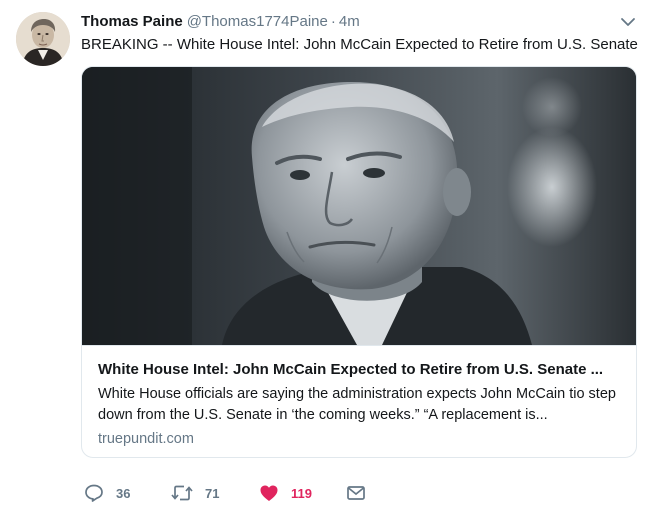 This screenshot has height=508, width=653. I want to click on reply-button: 36, so click(107, 493).